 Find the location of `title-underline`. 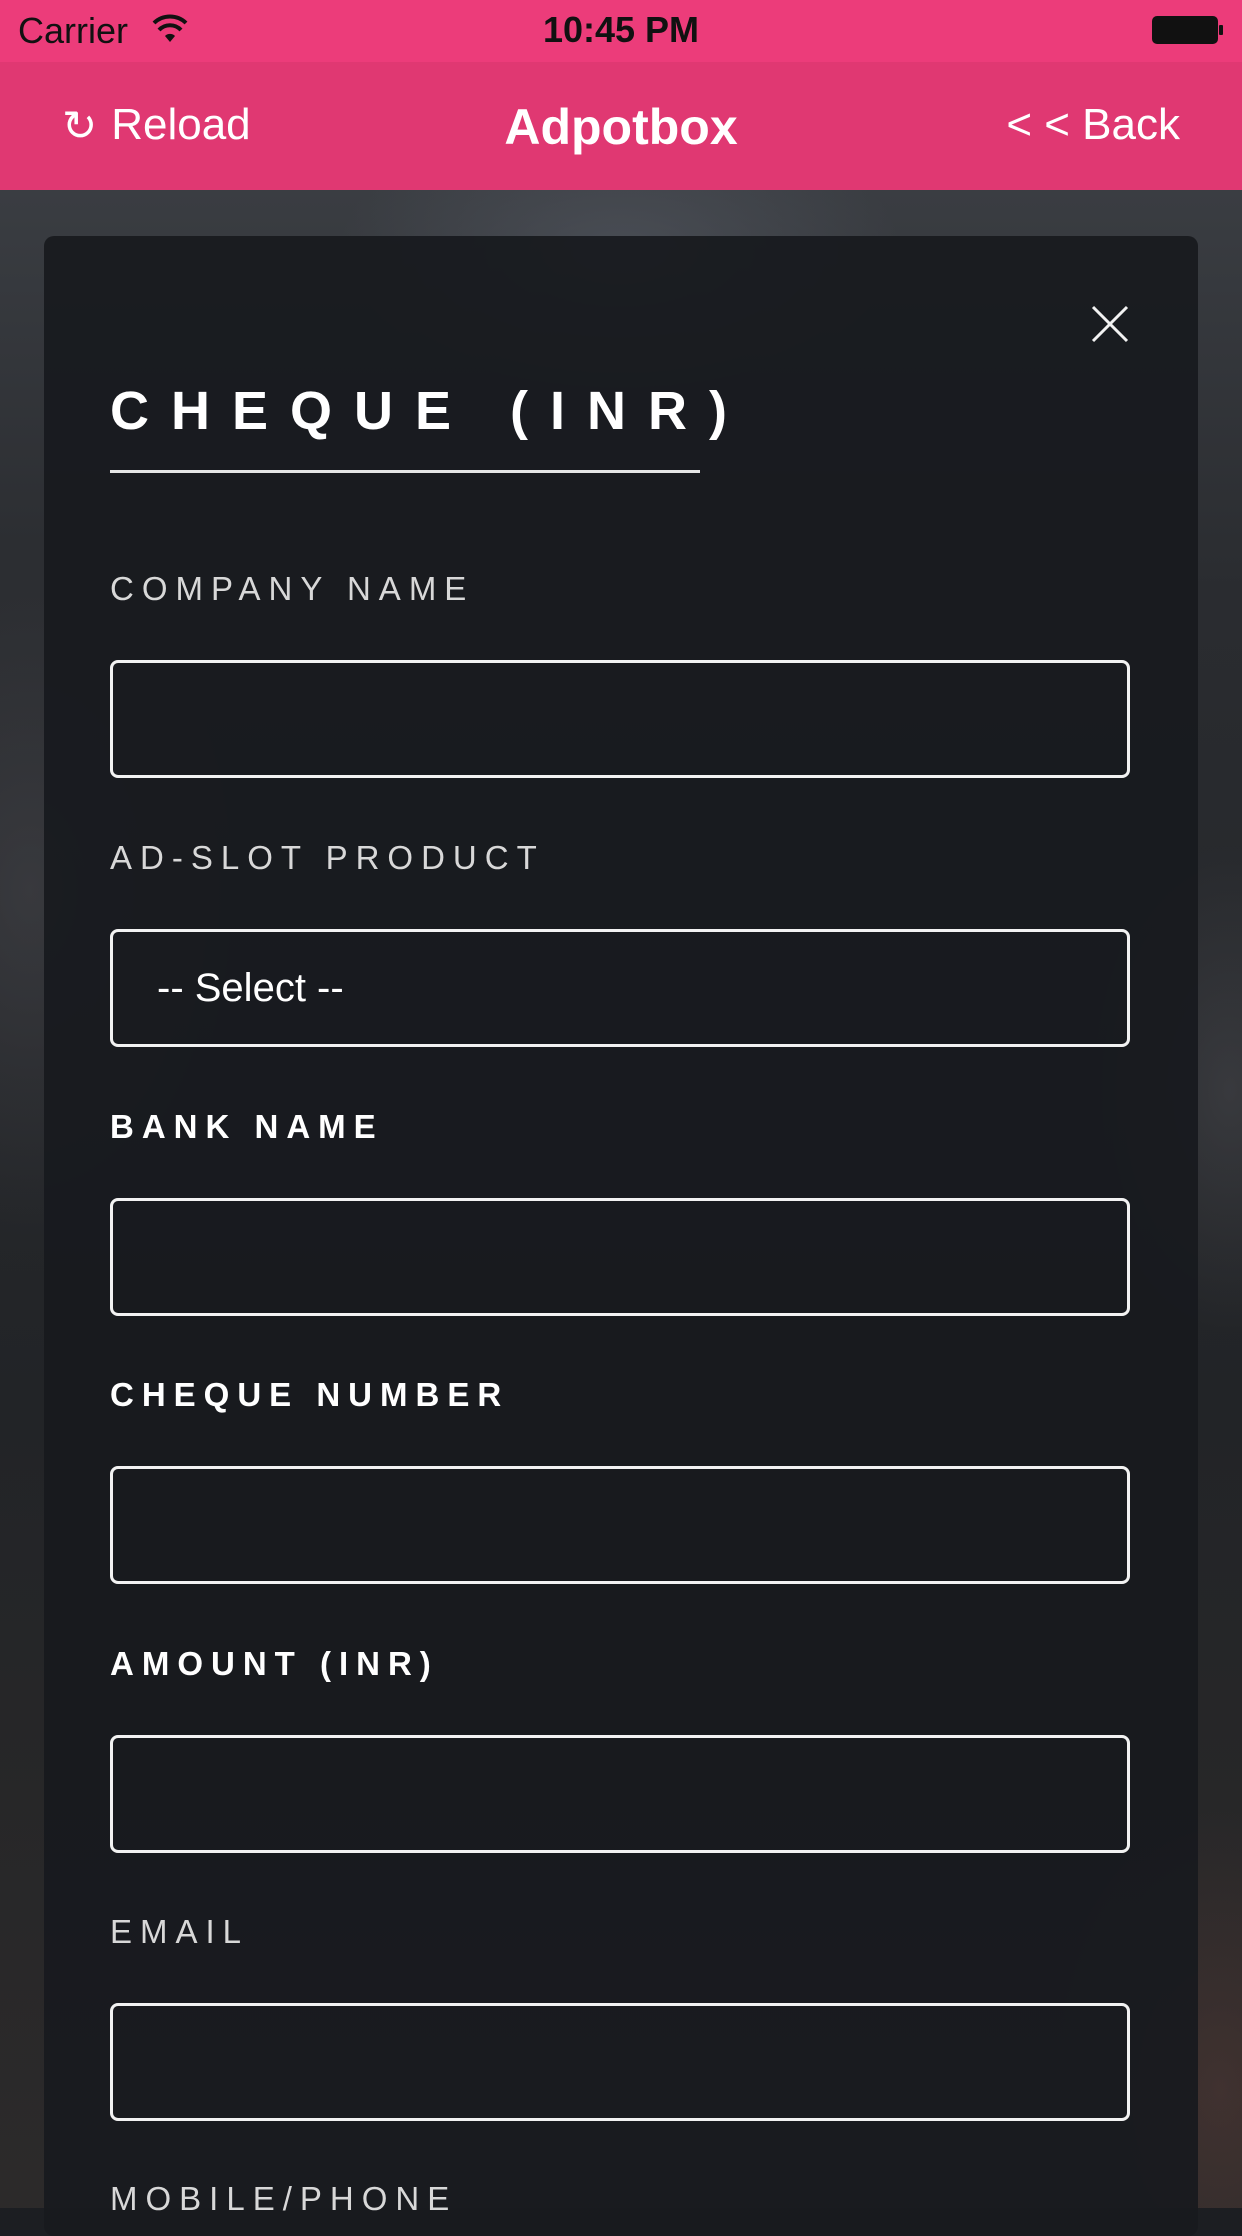

title-underline is located at coordinates (405, 471).